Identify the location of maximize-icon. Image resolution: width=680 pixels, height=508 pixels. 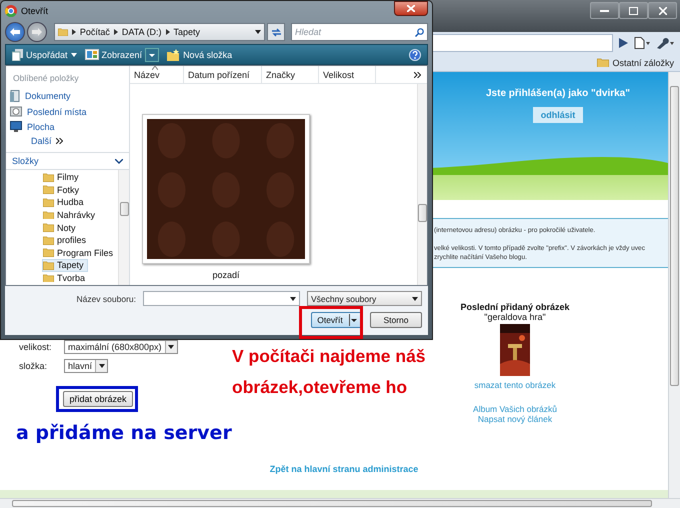
(633, 10).